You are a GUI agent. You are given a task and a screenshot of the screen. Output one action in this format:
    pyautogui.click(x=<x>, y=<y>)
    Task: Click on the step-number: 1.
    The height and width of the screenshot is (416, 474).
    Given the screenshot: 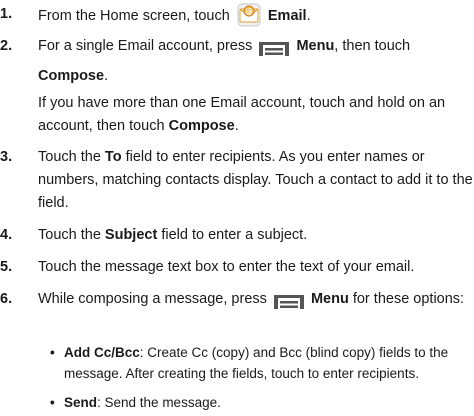 What is the action you would take?
    pyautogui.click(x=6, y=14)
    